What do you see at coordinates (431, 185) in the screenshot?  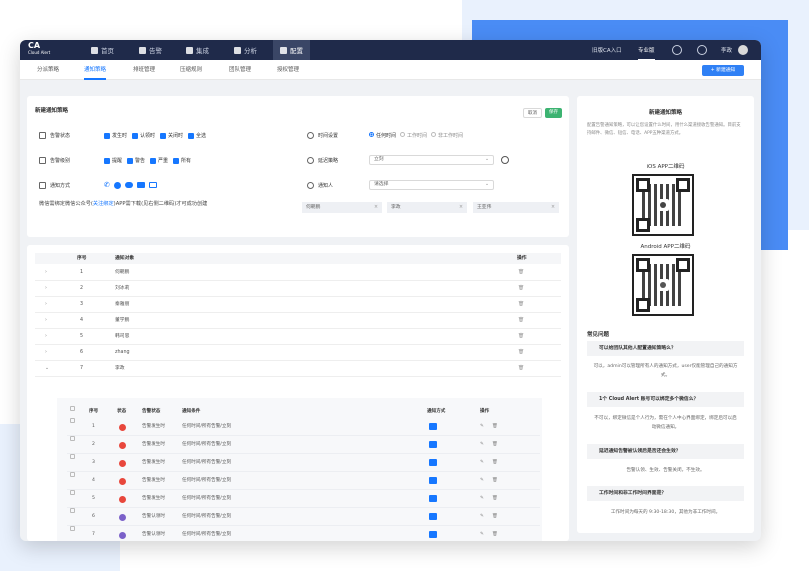 I see `notifier-select: 请选择 ⌄` at bounding box center [431, 185].